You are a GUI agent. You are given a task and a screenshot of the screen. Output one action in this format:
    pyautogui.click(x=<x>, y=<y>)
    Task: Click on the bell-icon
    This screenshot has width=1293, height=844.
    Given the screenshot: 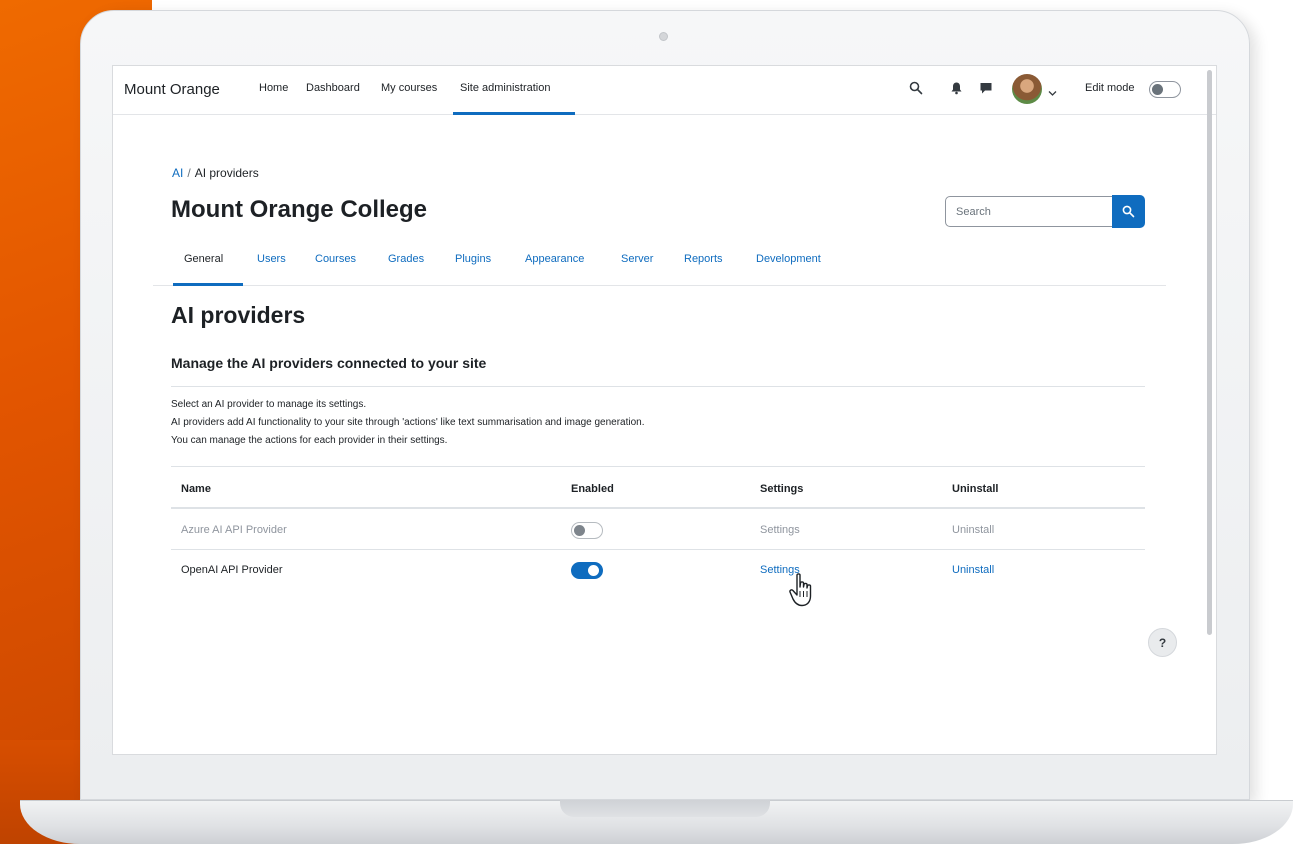 What is the action you would take?
    pyautogui.click(x=956, y=90)
    